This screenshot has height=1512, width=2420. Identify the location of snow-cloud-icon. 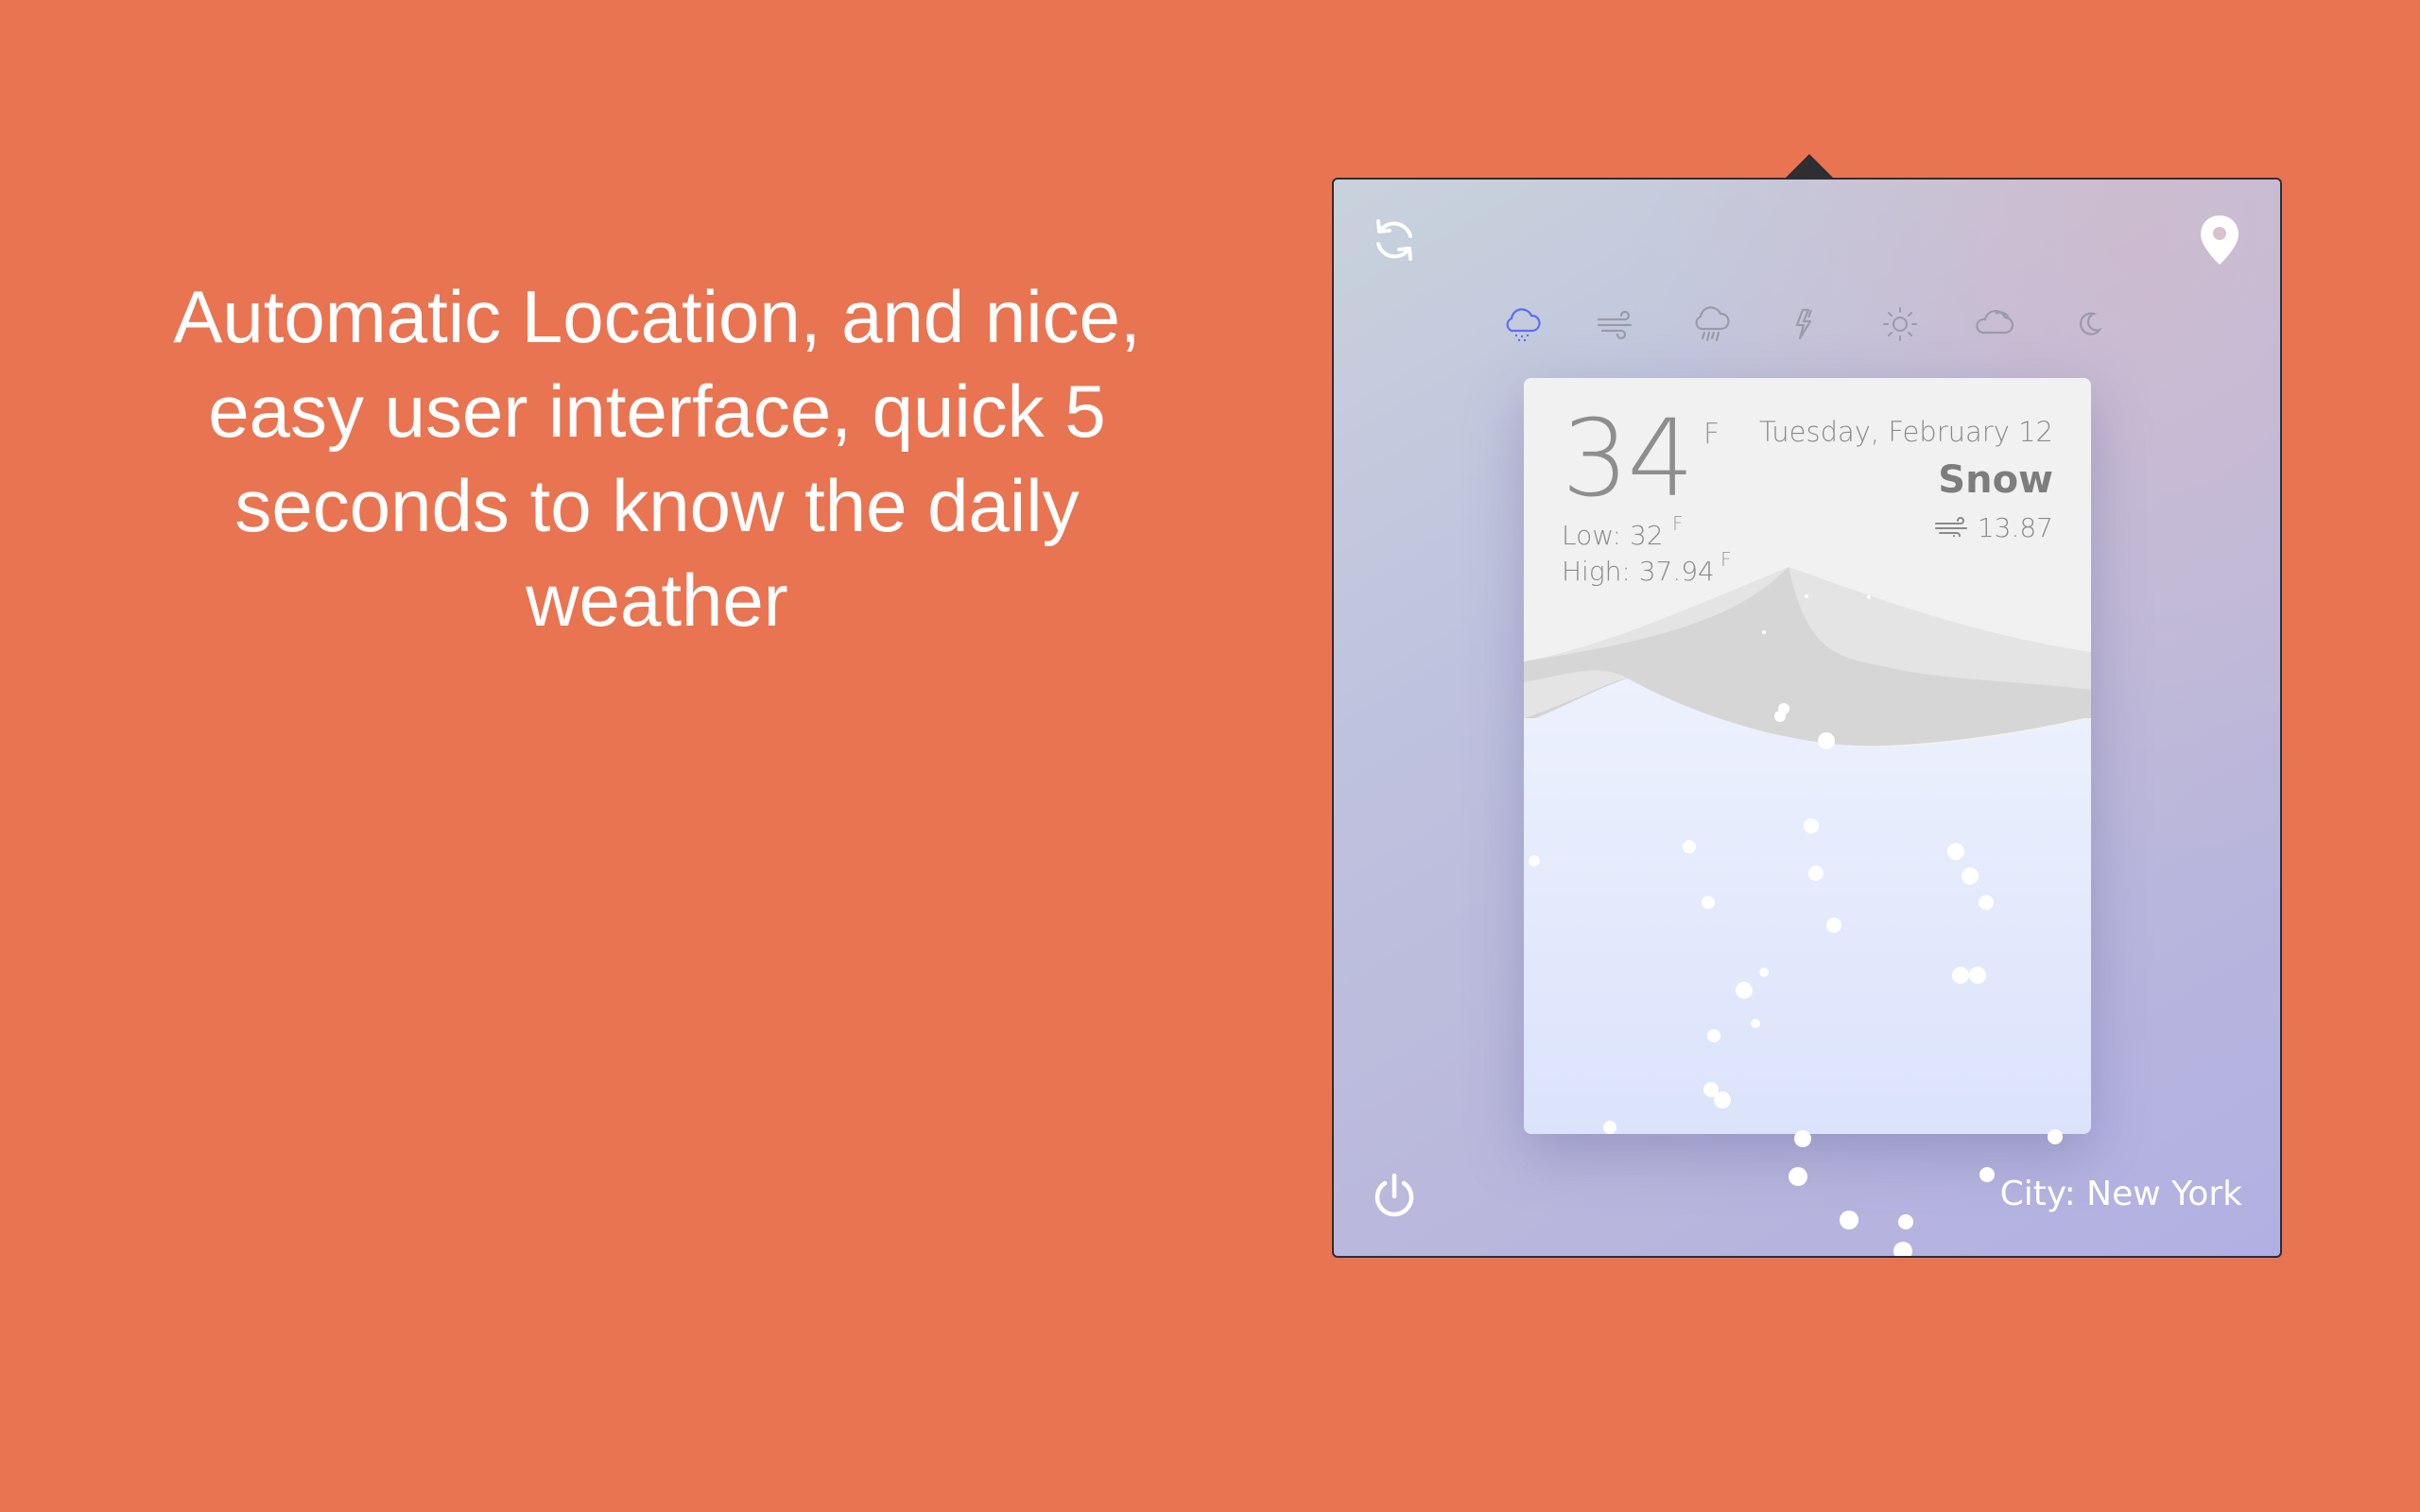
(1522, 324).